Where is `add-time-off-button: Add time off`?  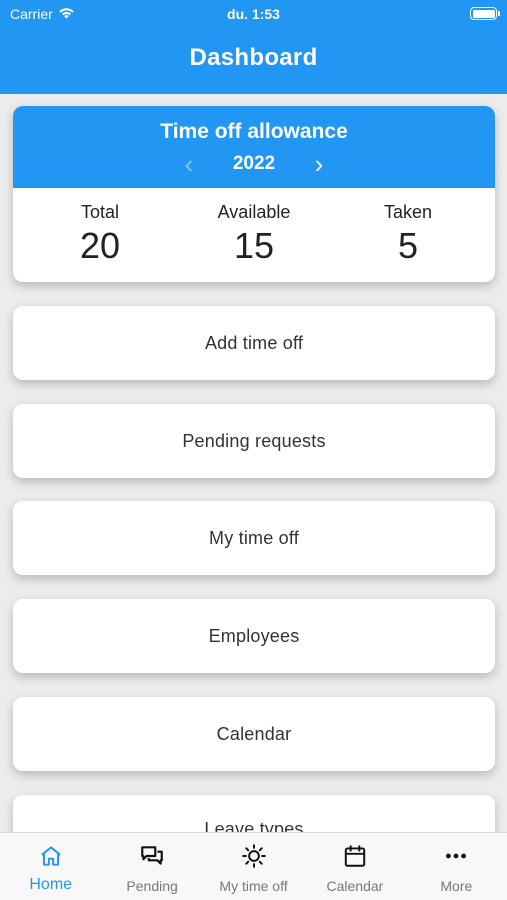
add-time-off-button: Add time off is located at coordinates (254, 343).